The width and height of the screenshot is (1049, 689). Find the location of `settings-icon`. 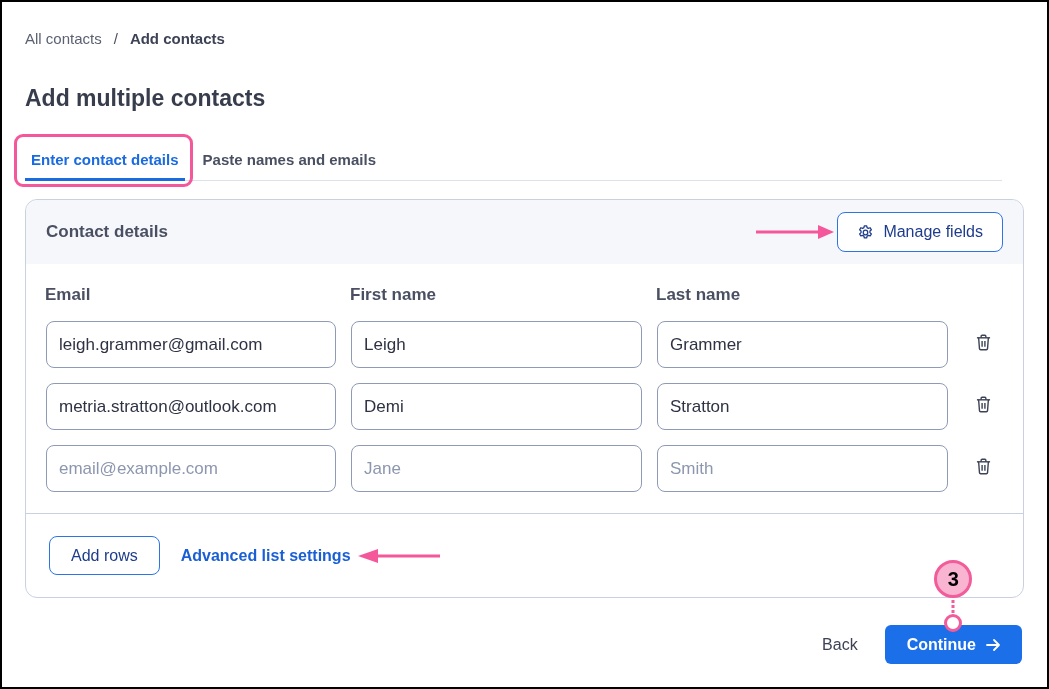

settings-icon is located at coordinates (866, 232).